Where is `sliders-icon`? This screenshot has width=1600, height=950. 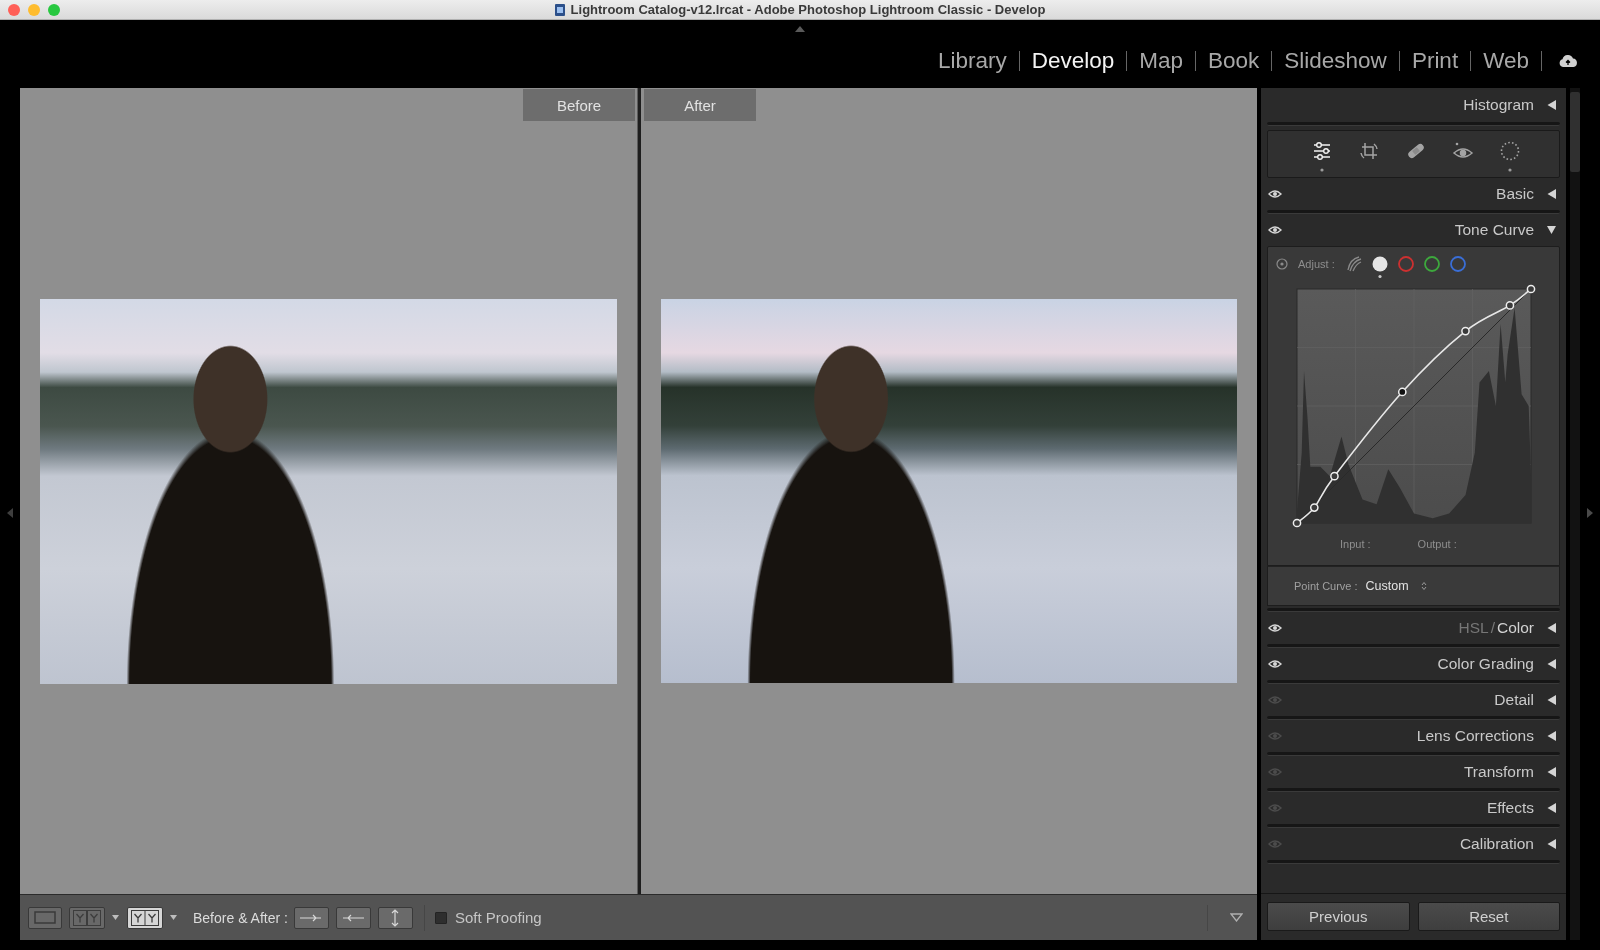
sliders-icon is located at coordinates (1322, 156).